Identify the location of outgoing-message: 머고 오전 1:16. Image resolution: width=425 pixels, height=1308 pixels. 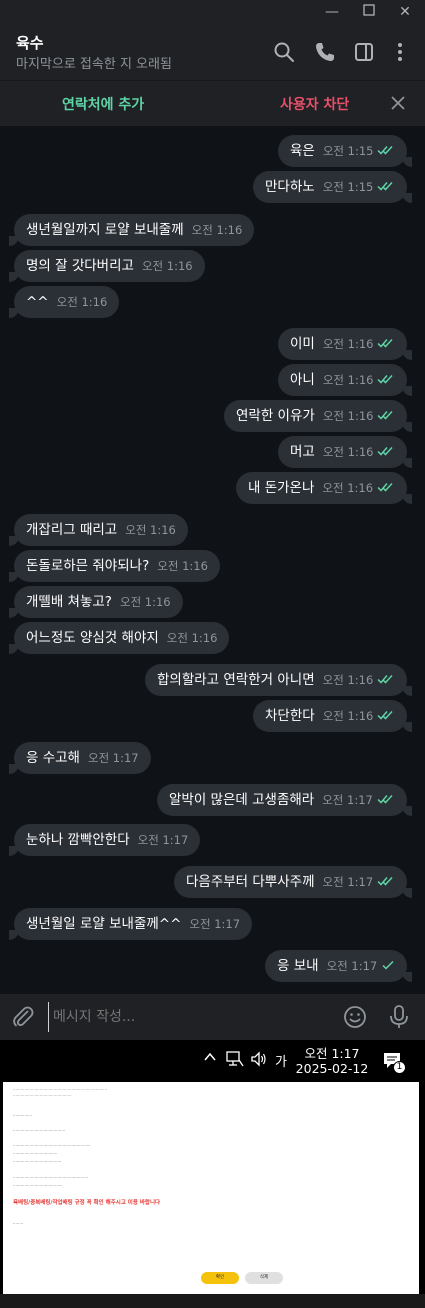
(345, 452).